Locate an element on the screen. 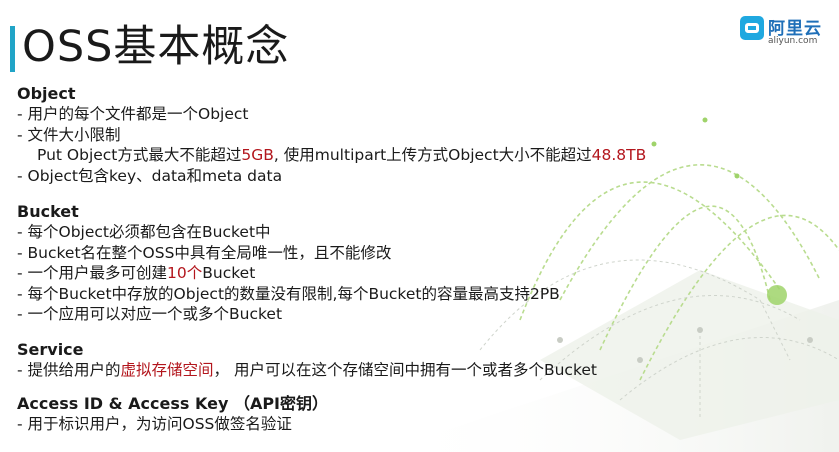  aliyun-logo-icon is located at coordinates (752, 28).